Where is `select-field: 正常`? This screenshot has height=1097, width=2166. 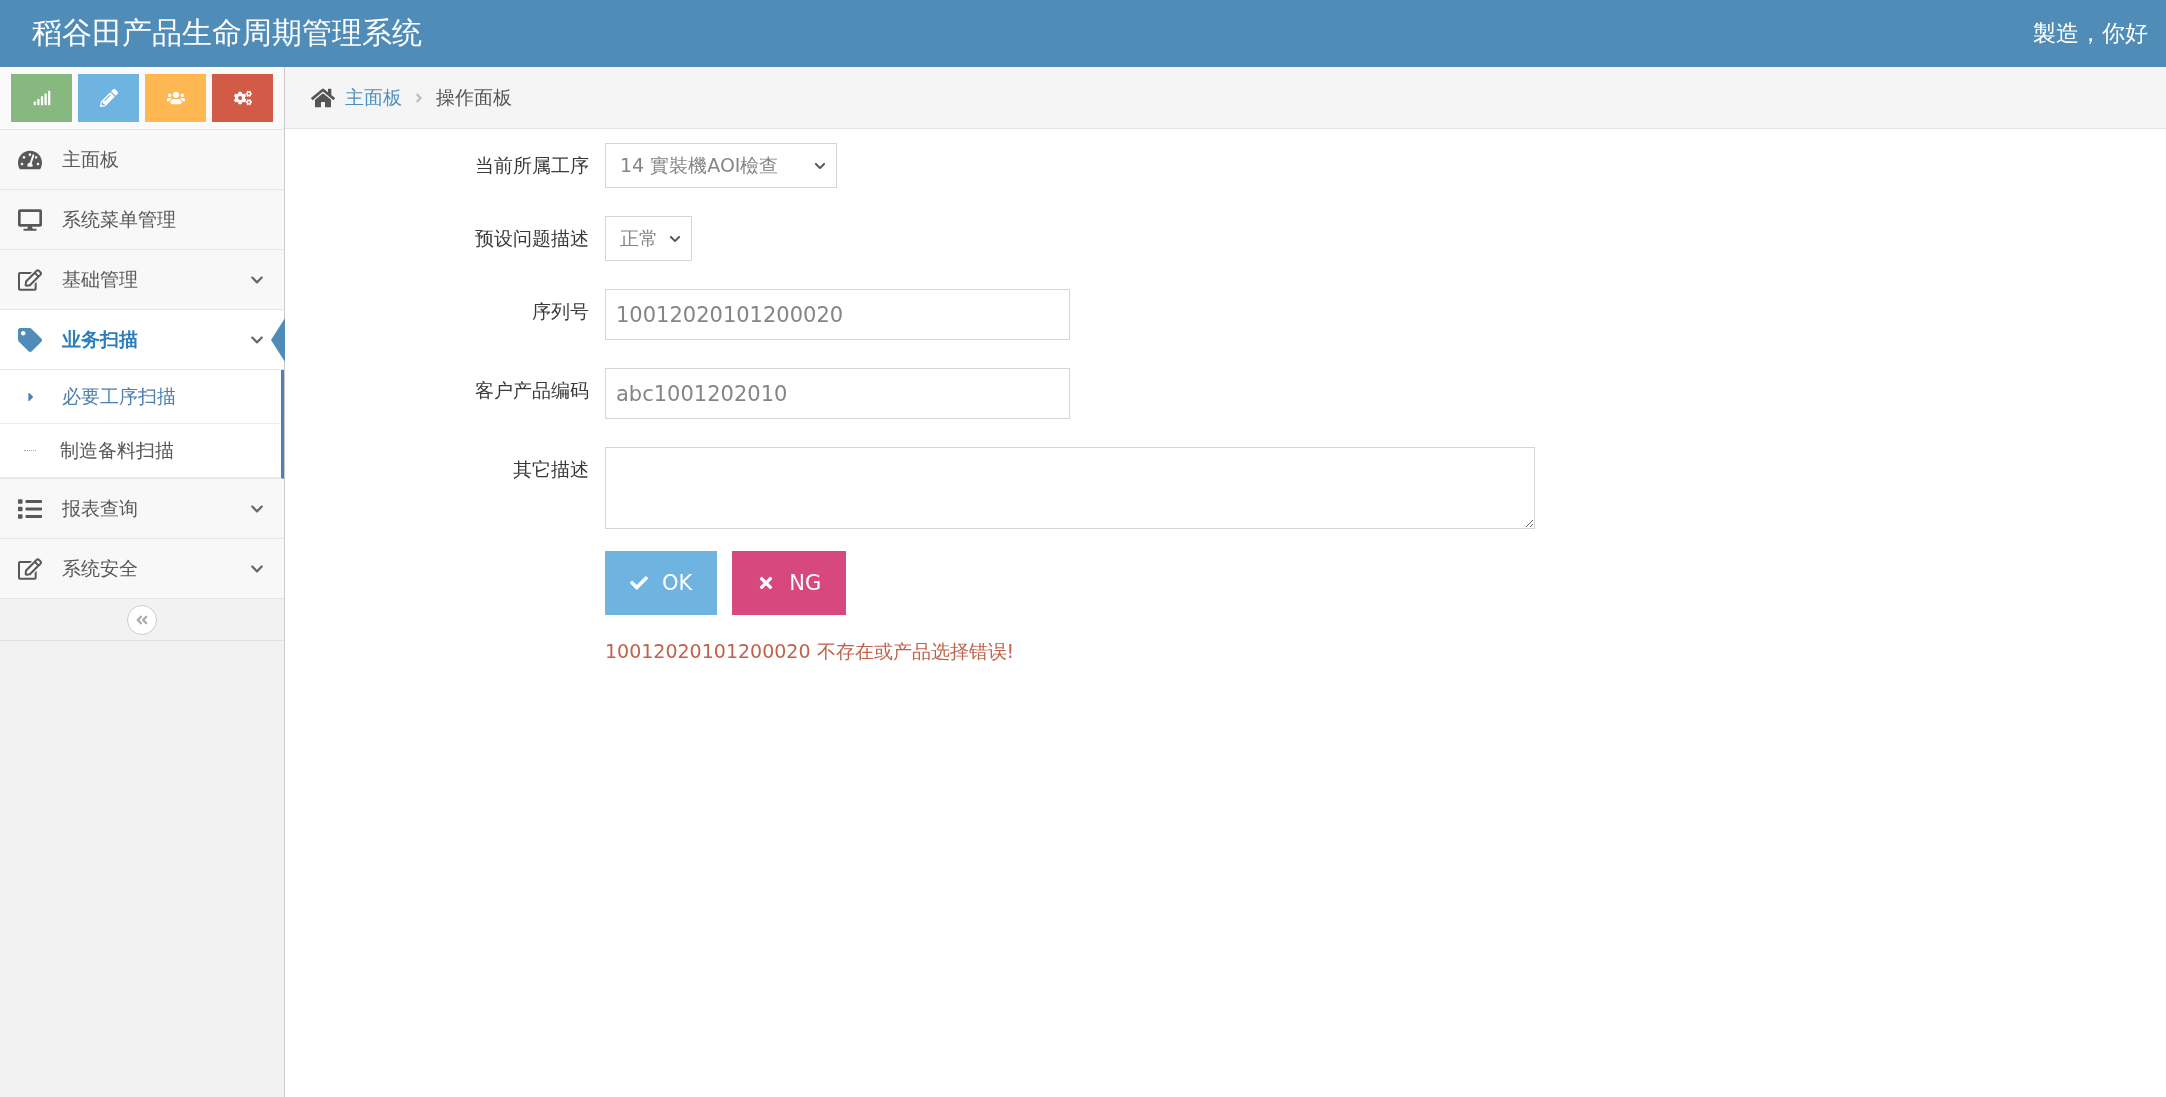 select-field: 正常 is located at coordinates (648, 238).